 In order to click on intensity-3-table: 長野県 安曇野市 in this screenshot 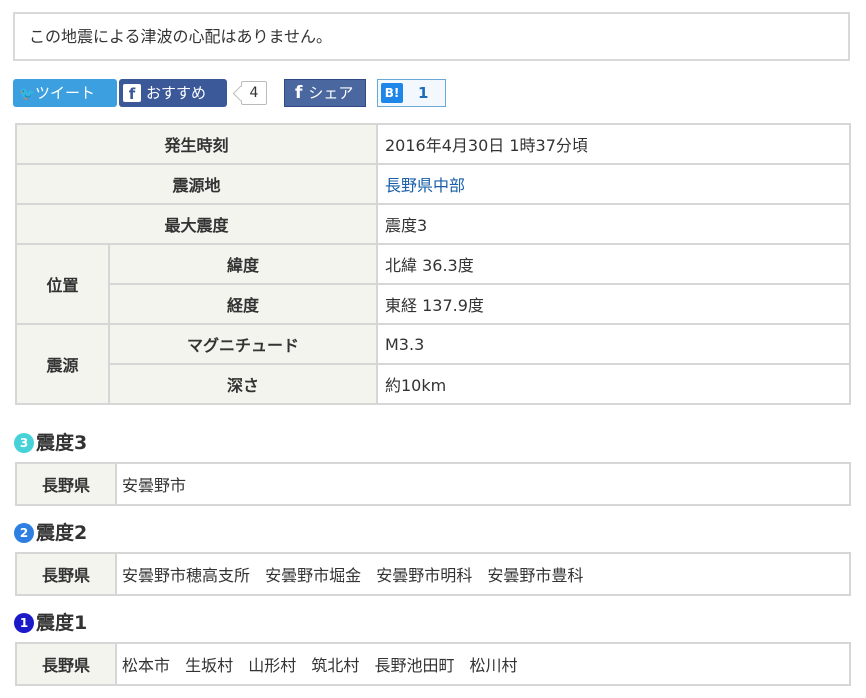, I will do `click(433, 484)`.